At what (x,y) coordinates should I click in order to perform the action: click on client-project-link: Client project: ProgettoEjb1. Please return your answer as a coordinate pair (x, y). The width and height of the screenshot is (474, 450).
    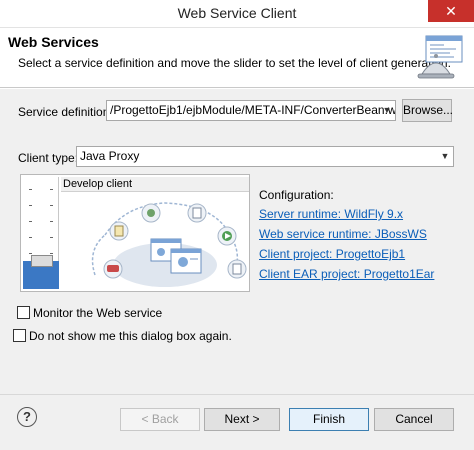
    Looking at the image, I should click on (332, 254).